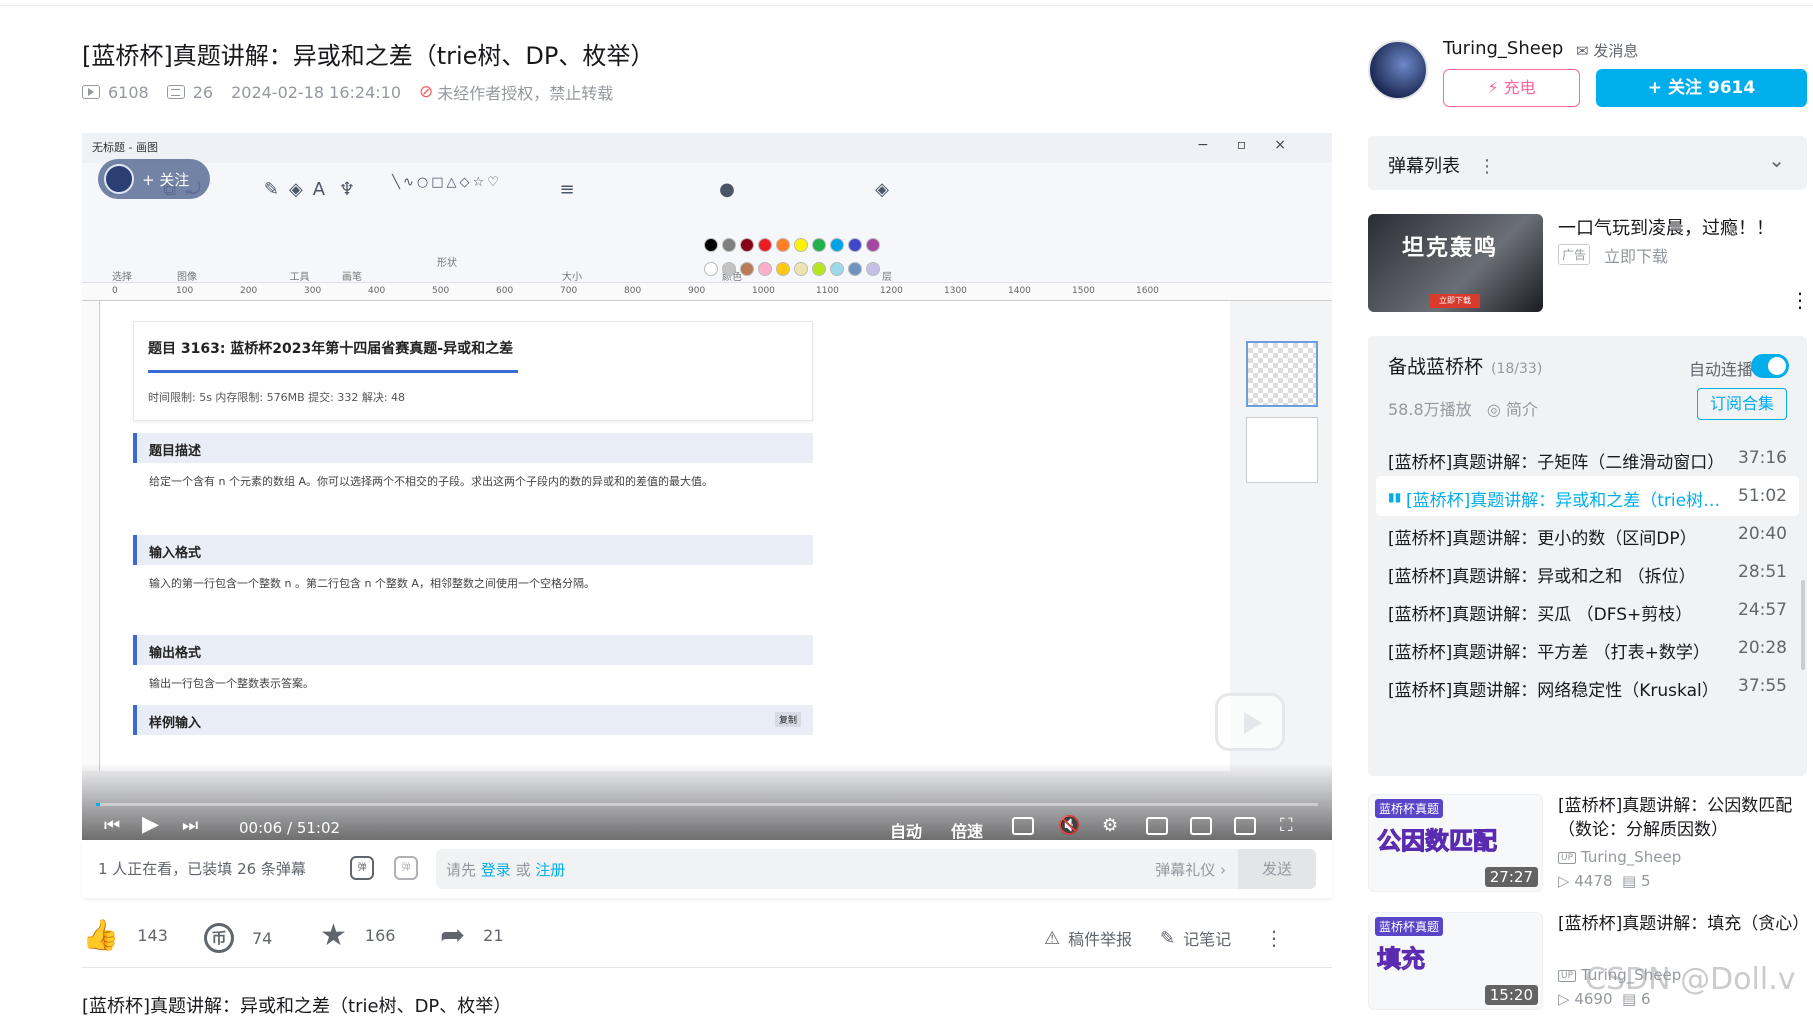 The height and width of the screenshot is (1022, 1813). I want to click on progress-bar, so click(707, 804).